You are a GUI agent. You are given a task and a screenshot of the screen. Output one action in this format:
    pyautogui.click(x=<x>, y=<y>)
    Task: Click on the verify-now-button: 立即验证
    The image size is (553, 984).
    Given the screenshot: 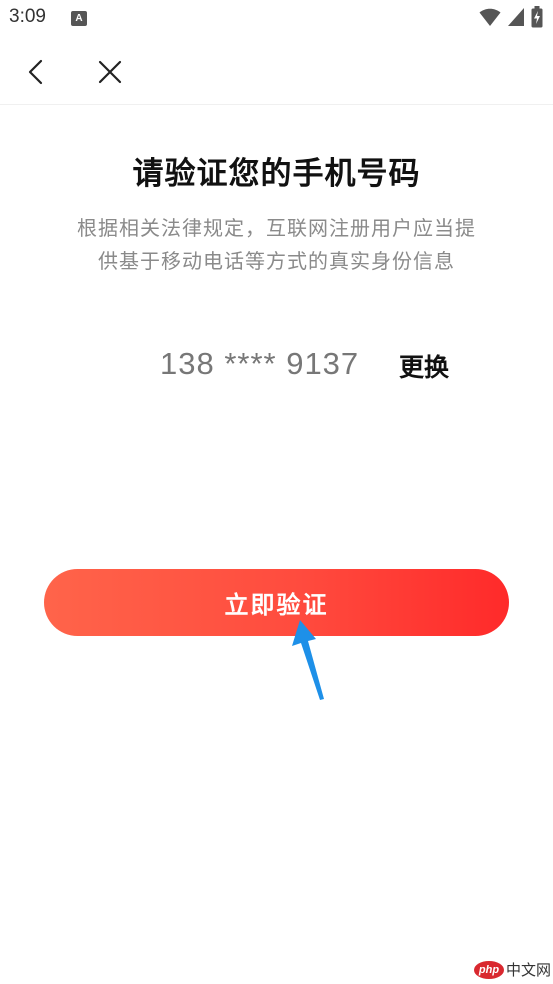 What is the action you would take?
    pyautogui.click(x=276, y=602)
    